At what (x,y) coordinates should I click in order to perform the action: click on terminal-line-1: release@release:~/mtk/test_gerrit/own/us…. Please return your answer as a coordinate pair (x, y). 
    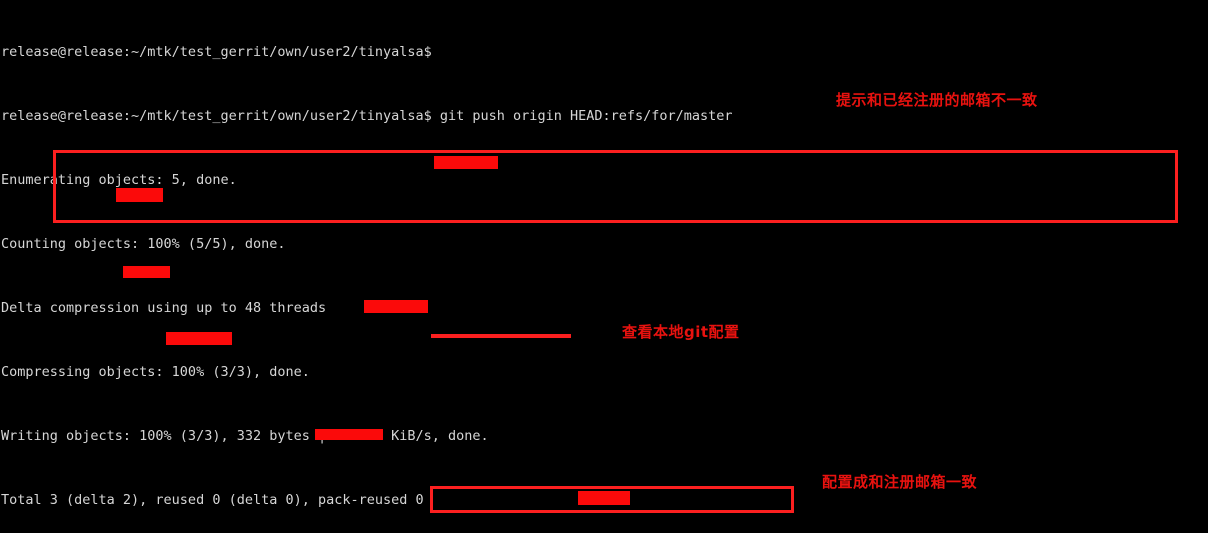
    Looking at the image, I should click on (604, 52).